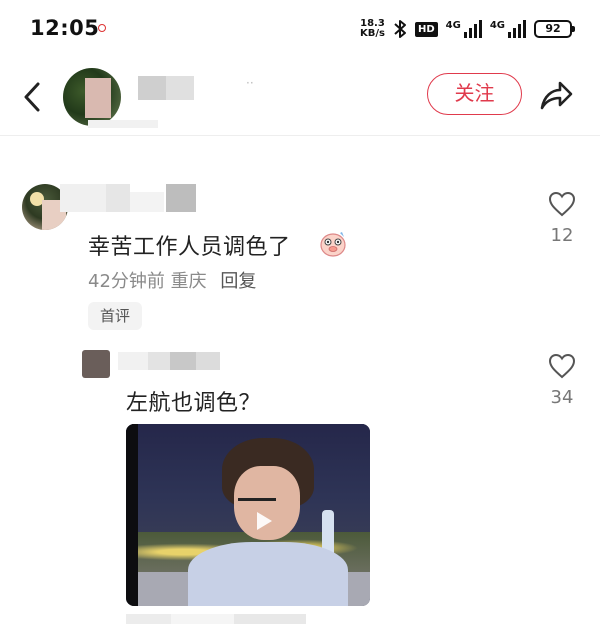 The width and height of the screenshot is (600, 624). I want to click on network-type-1: 4G, so click(453, 25).